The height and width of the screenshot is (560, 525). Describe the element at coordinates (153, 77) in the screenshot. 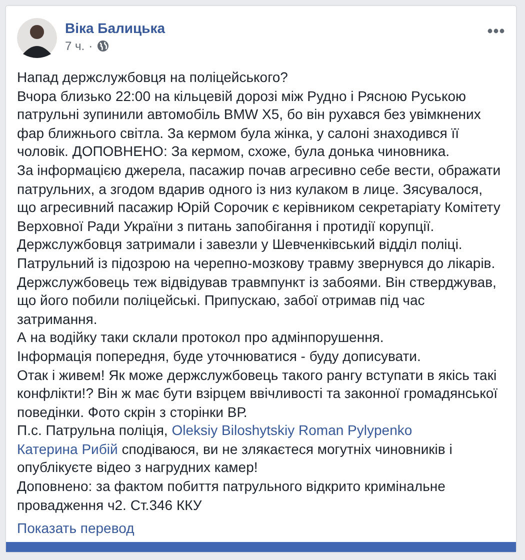

I see `post-paragraph: Напад держслужбовця на поліцейського?` at that location.